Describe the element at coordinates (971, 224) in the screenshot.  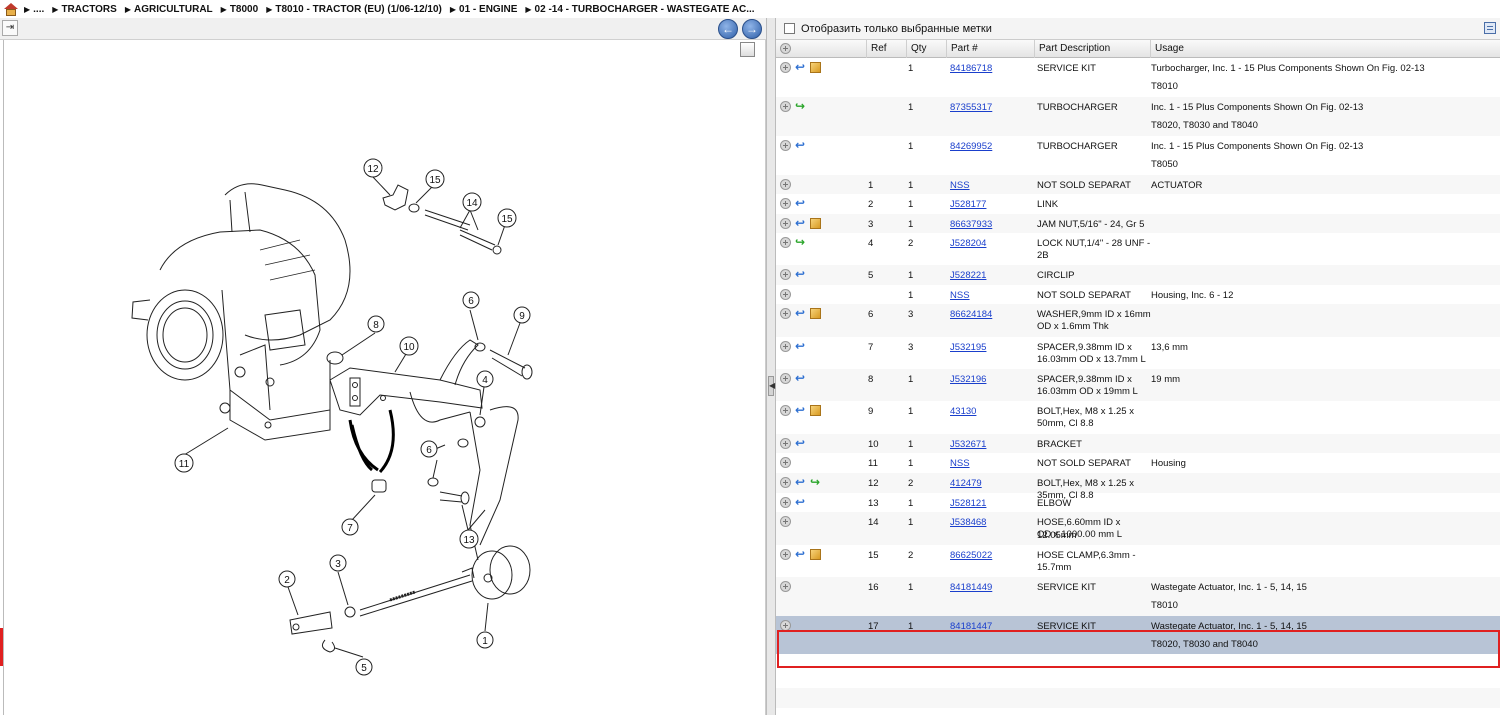
I see `part-number-link: 86637933` at that location.